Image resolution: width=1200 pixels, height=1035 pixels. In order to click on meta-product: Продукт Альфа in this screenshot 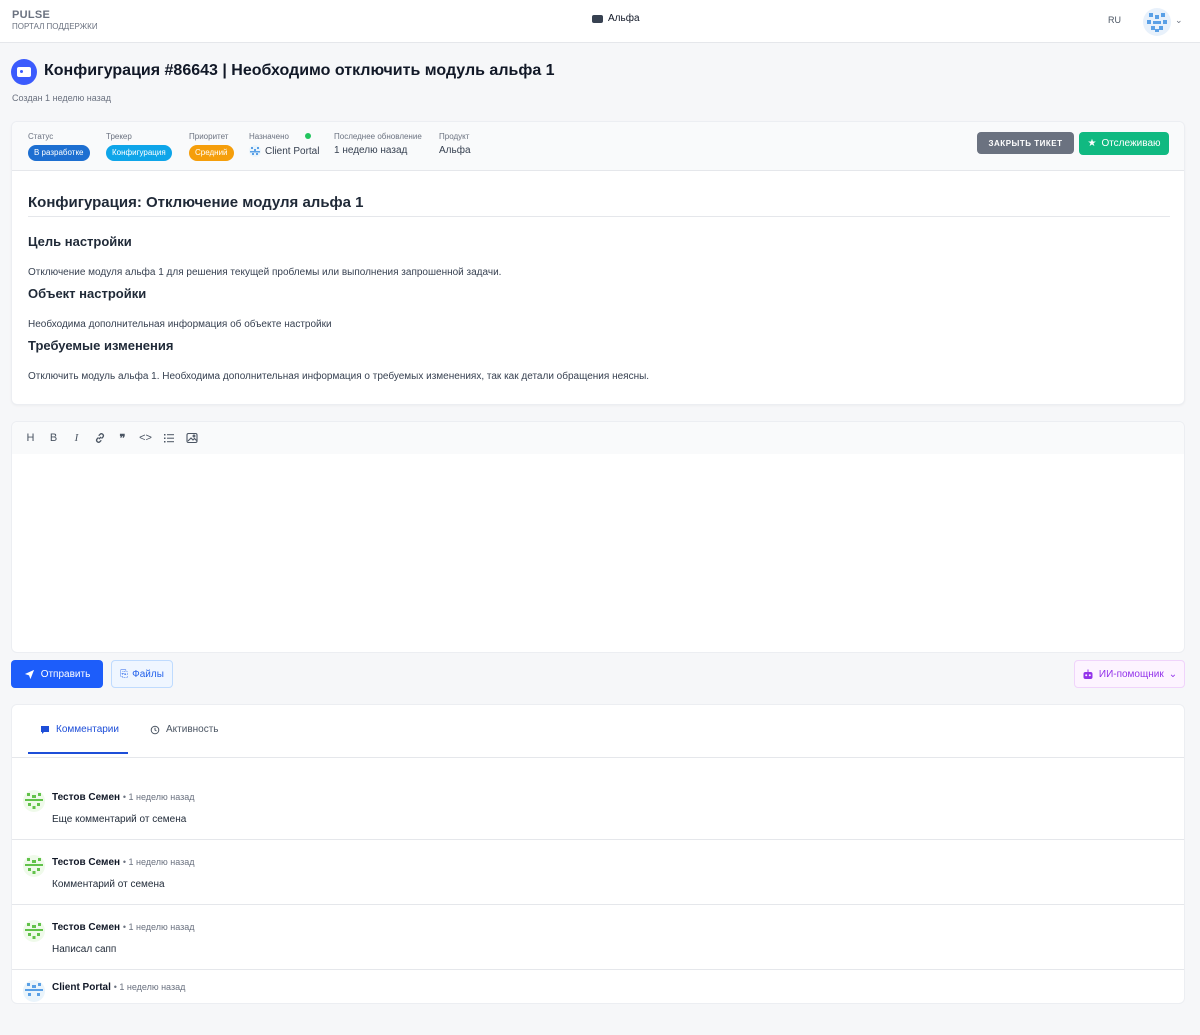, I will do `click(455, 144)`.